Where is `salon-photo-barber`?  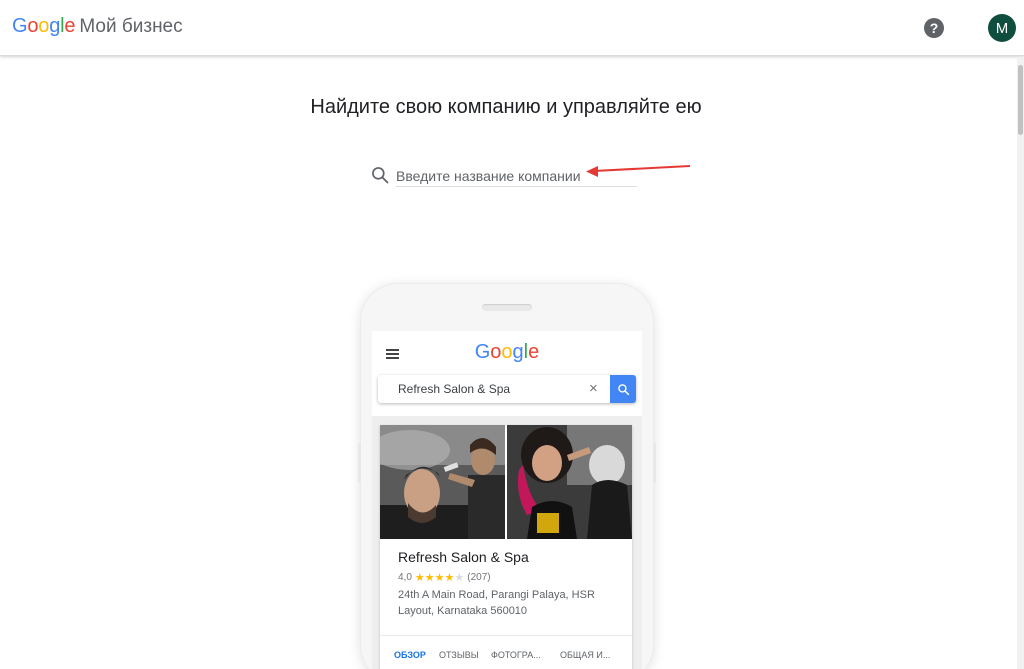
salon-photo-barber is located at coordinates (442, 482).